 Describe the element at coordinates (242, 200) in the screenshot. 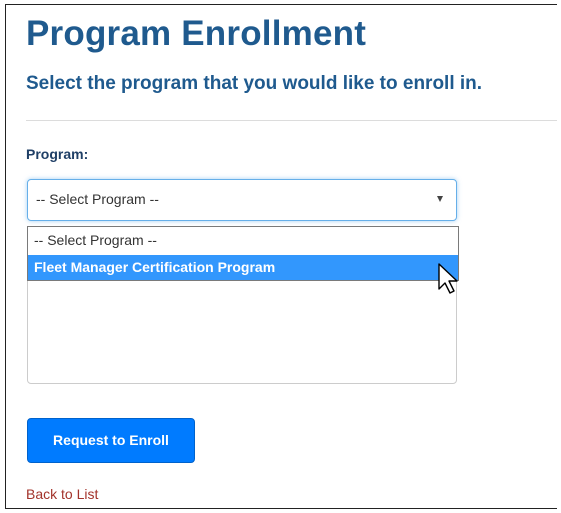

I see `program-select: -- Select Program --` at that location.